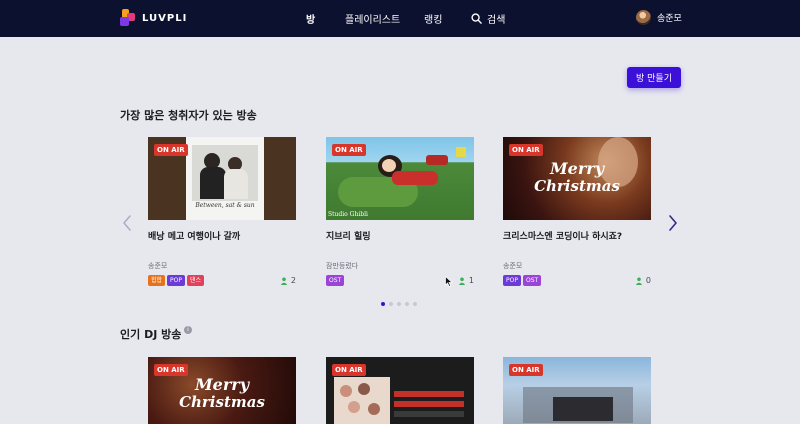 This screenshot has width=800, height=424. Describe the element at coordinates (128, 18) in the screenshot. I see `logo-icon` at that location.